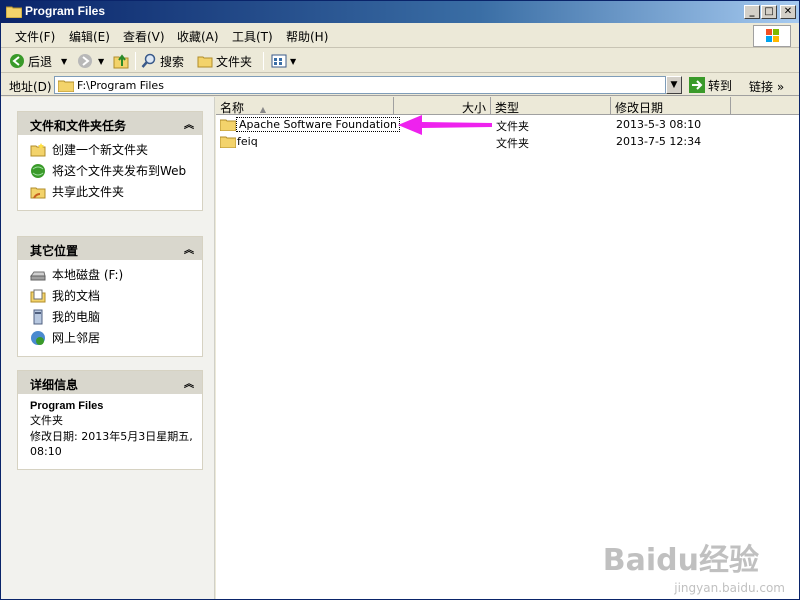 The image size is (800, 600). I want to click on go-button: 转到, so click(710, 85).